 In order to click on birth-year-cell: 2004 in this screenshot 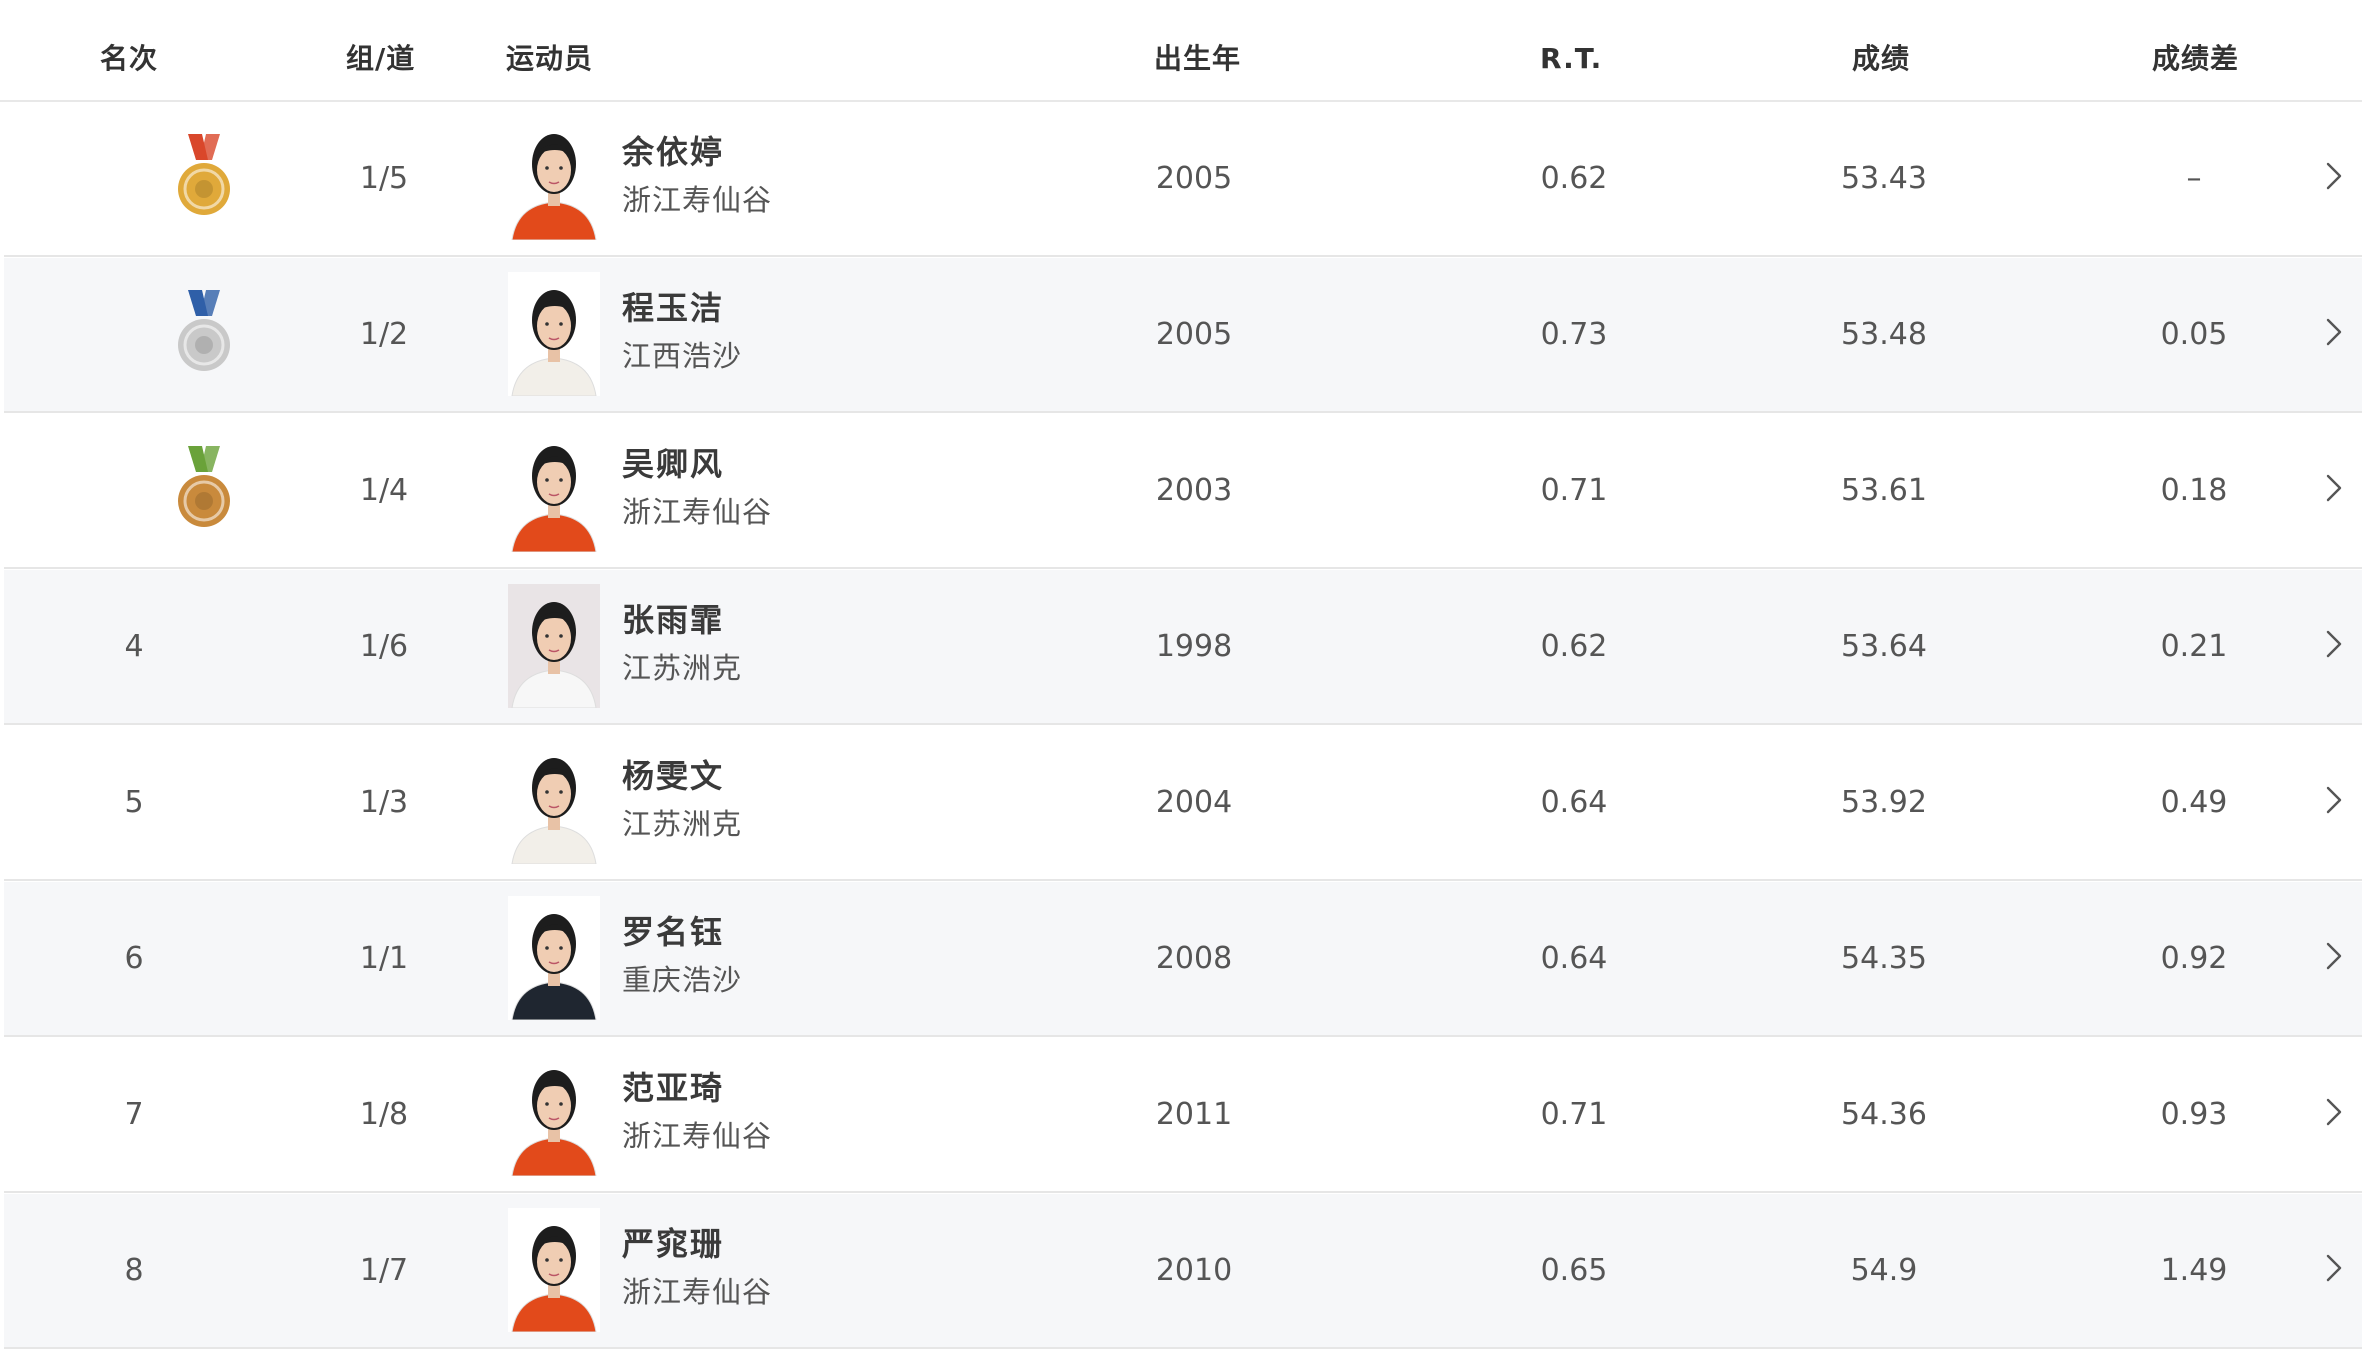, I will do `click(1194, 802)`.